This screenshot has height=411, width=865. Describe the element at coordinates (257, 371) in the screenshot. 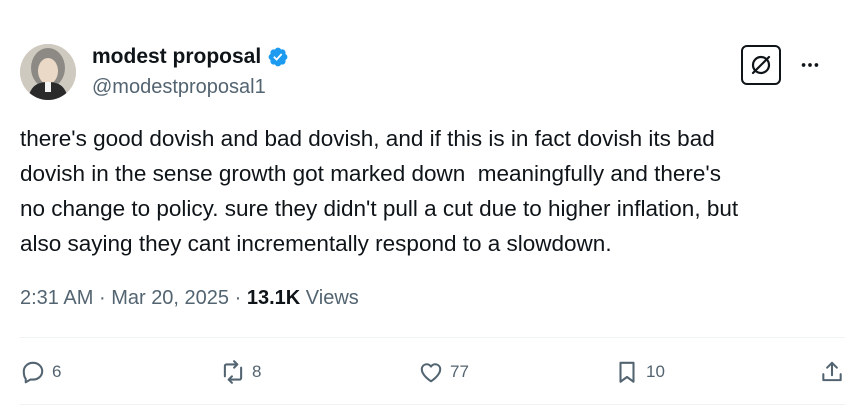

I see `repost-count: 8` at that location.